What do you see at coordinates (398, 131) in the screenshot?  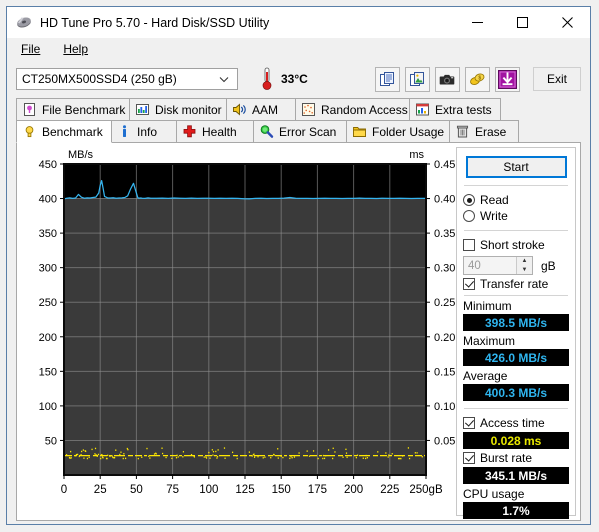 I see `tab-folder-usage: Folder Usage` at bounding box center [398, 131].